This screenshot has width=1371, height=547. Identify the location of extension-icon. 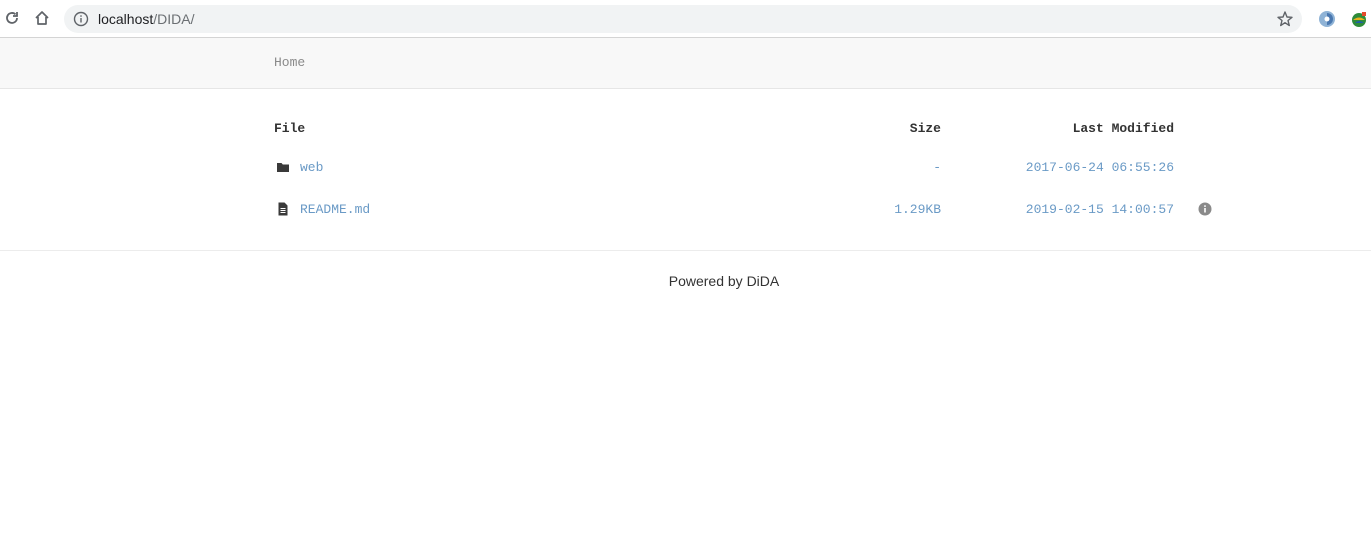
(1327, 19).